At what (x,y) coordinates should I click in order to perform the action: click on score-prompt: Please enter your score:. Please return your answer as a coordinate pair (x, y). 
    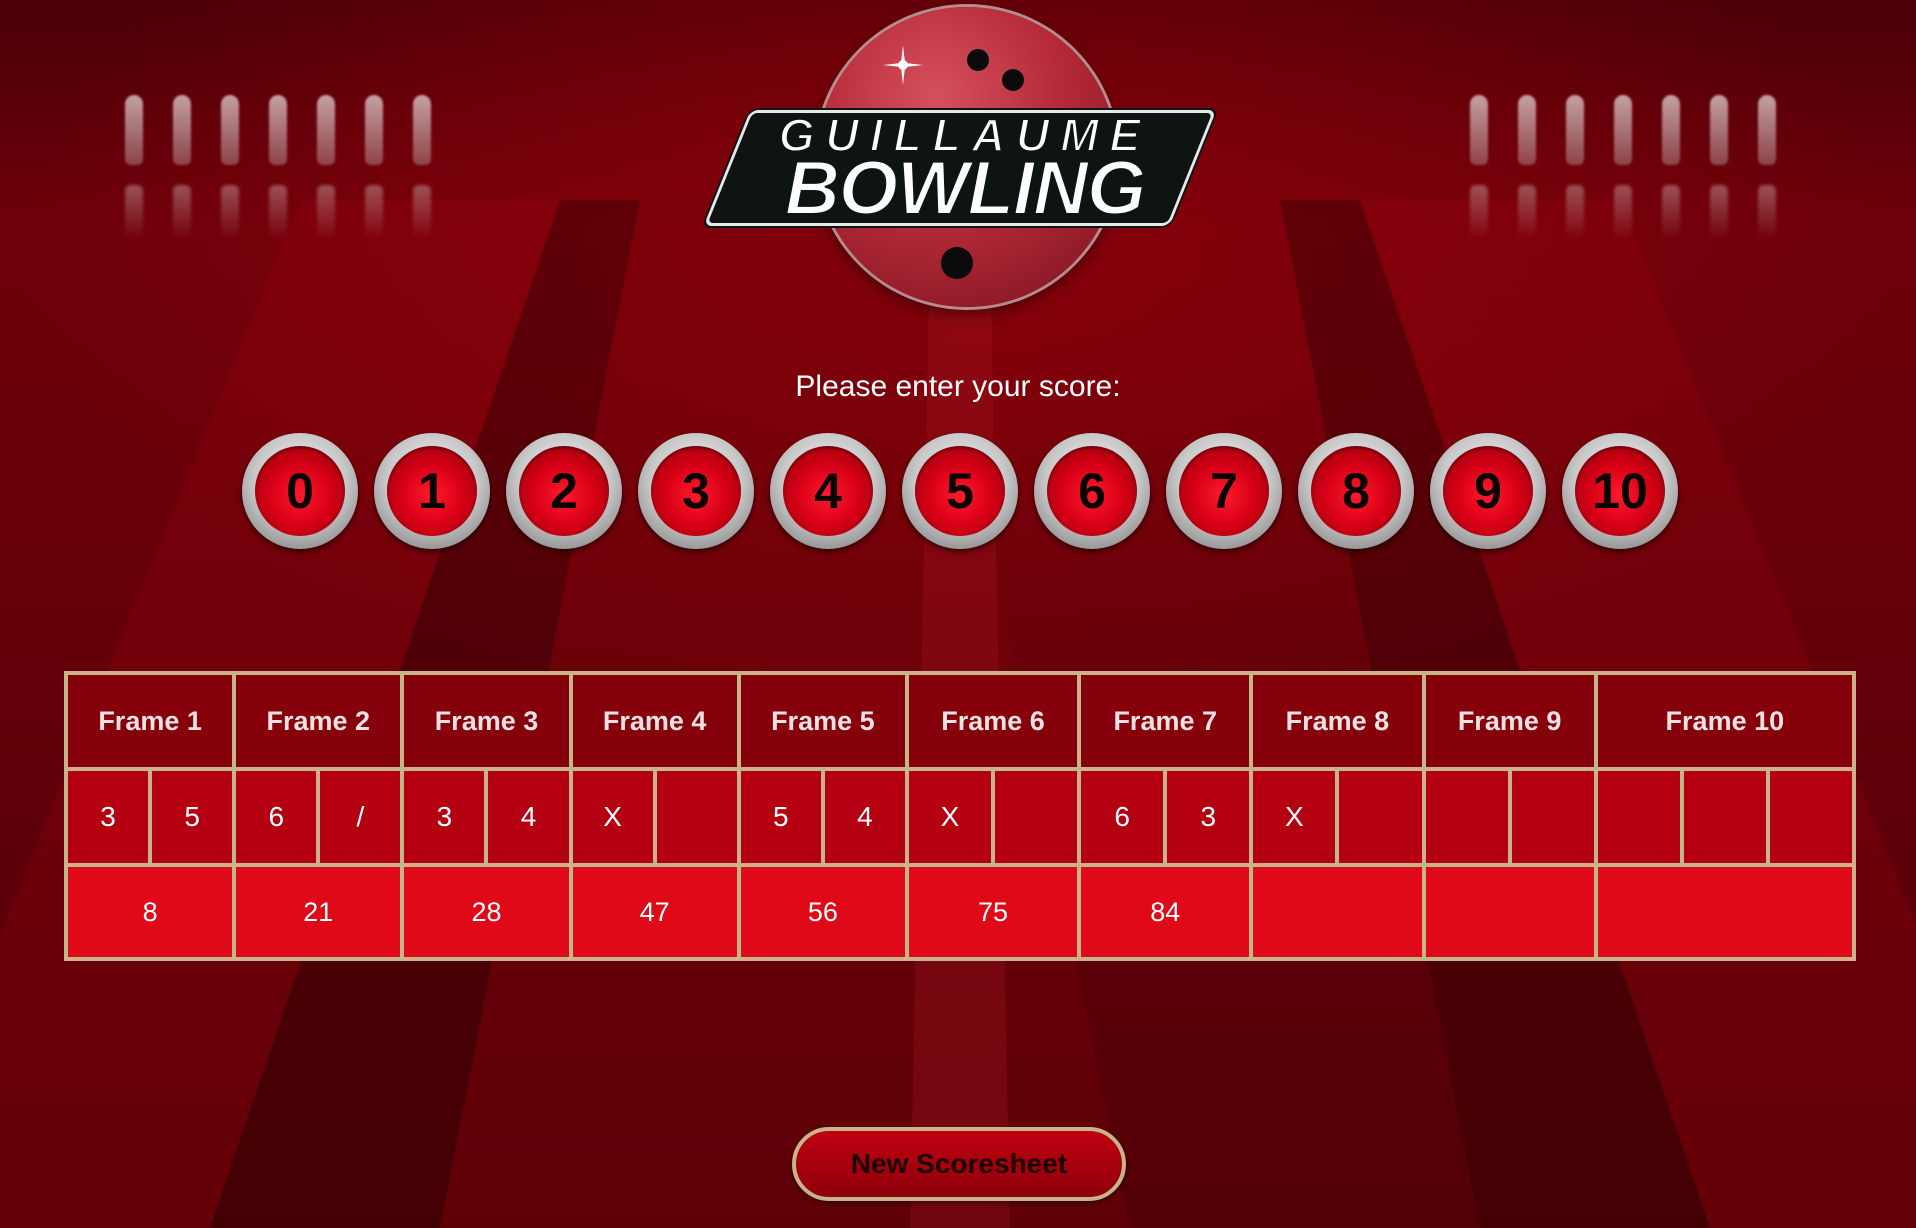
    Looking at the image, I should click on (958, 386).